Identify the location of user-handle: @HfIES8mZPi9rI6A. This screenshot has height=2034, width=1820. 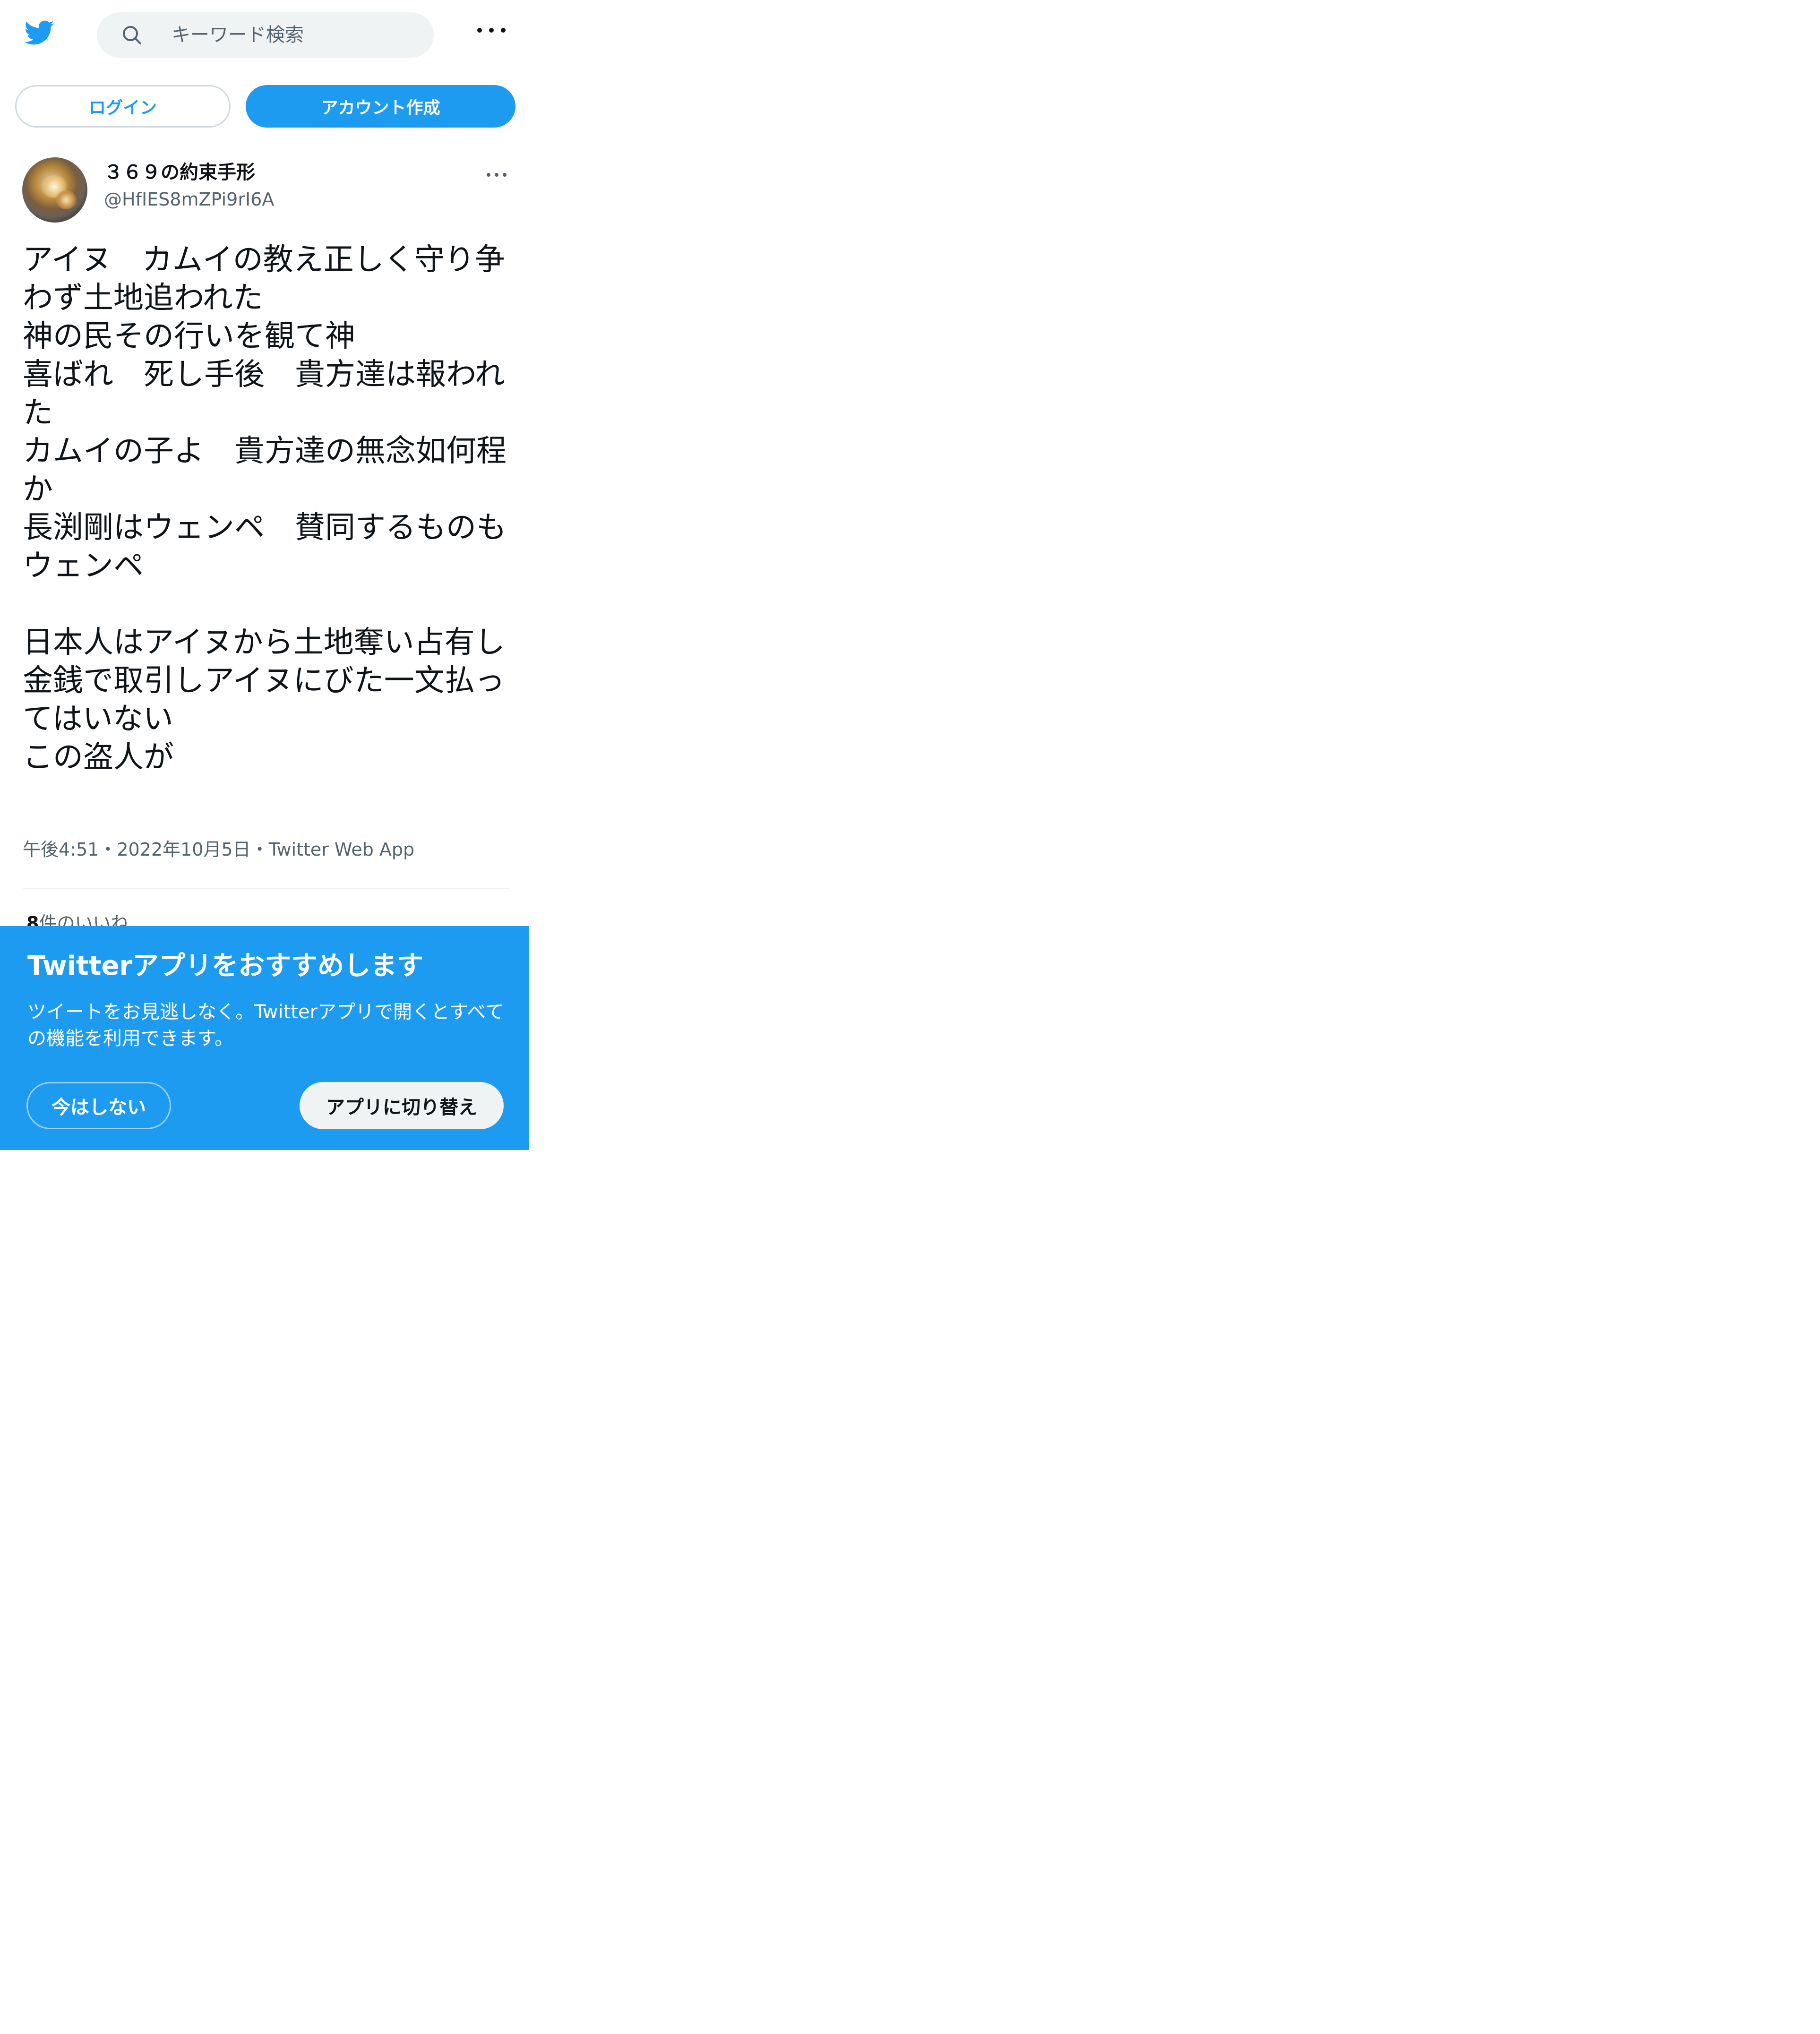
(189, 200).